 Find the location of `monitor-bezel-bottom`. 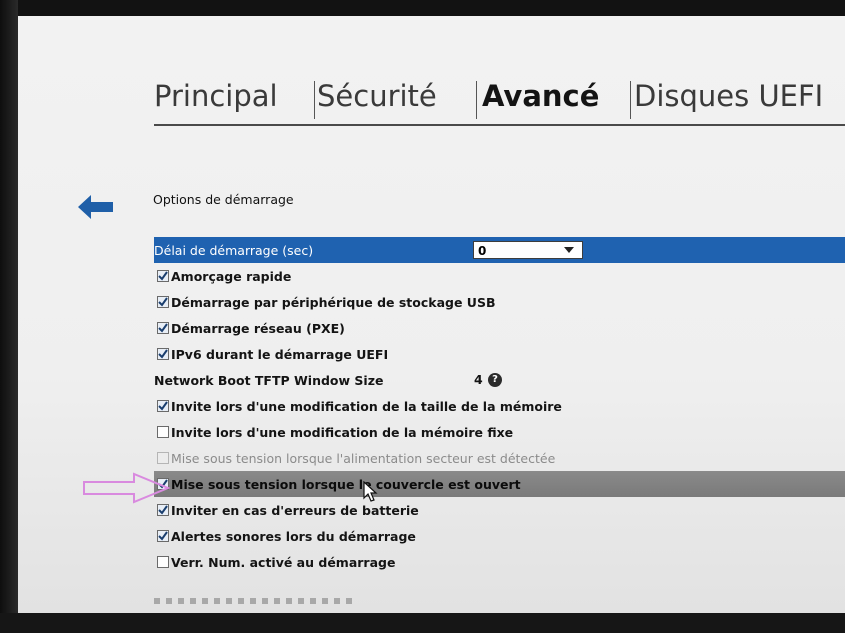

monitor-bezel-bottom is located at coordinates (422, 623).